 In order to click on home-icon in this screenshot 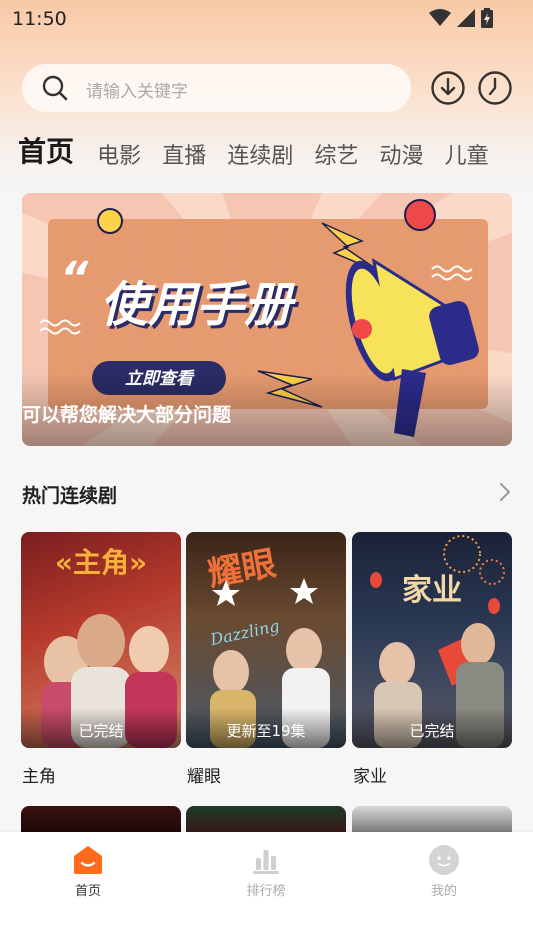, I will do `click(88, 860)`.